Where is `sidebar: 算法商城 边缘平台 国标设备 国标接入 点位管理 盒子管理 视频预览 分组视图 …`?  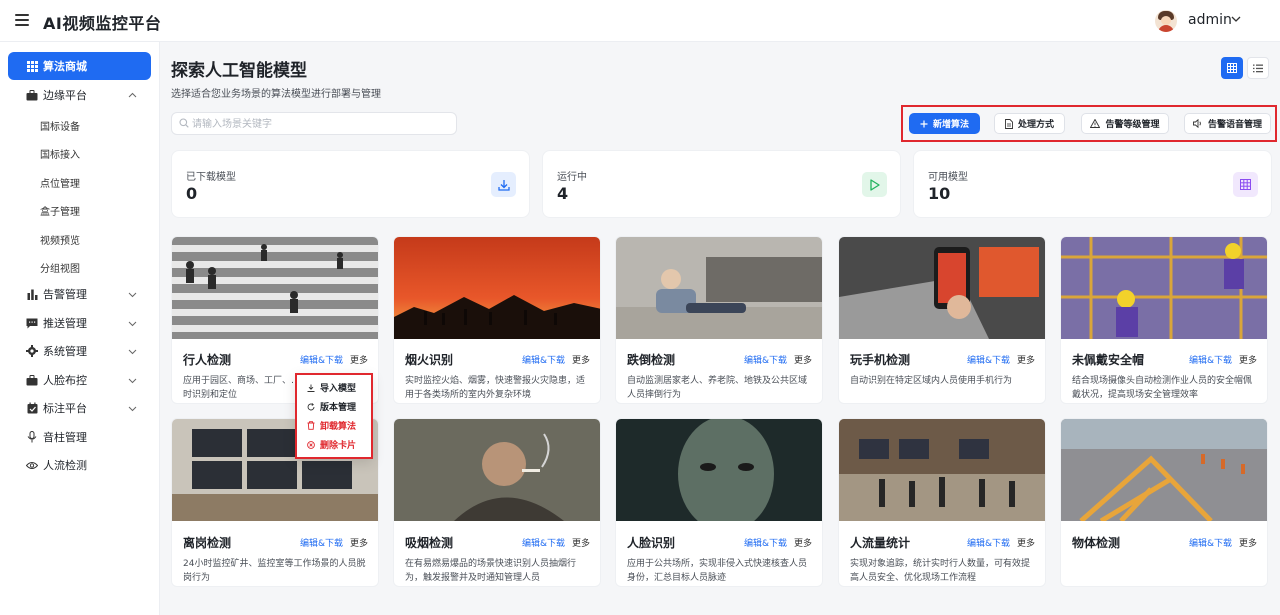
sidebar: 算法商城 边缘平台 国标设备 国标接入 点位管理 盒子管理 视频预览 分组视图 … is located at coordinates (80, 328).